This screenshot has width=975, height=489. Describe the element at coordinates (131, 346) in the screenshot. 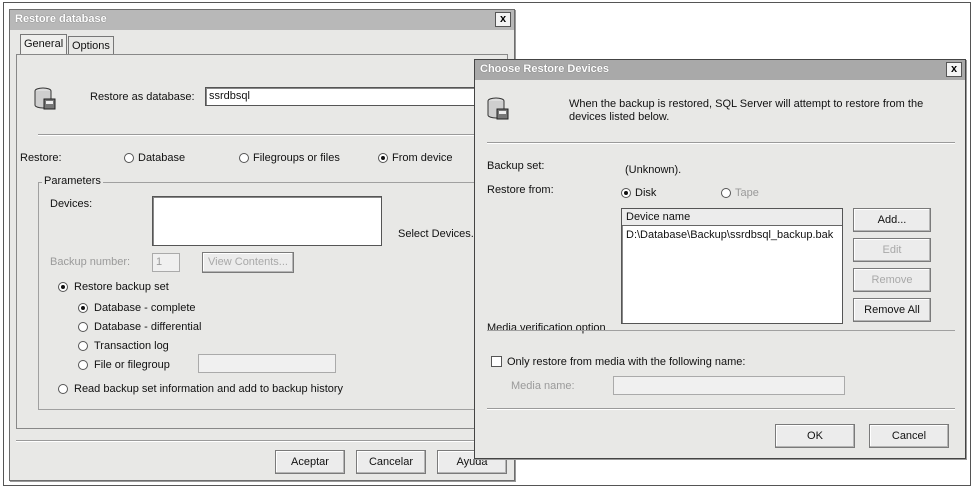

I see `transaction-log-label: Transaction log` at that location.